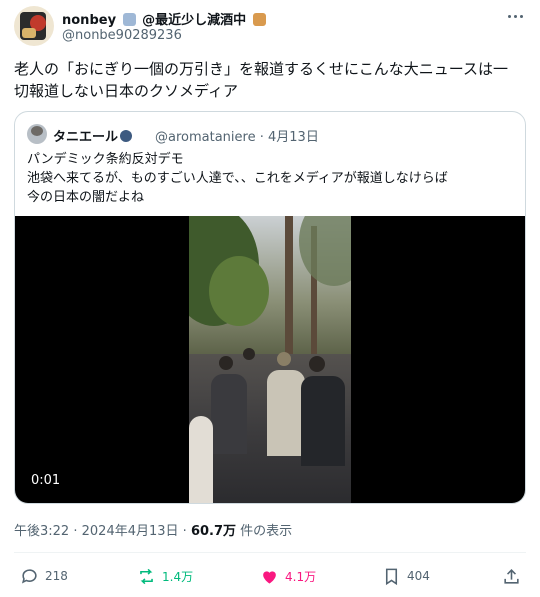 This screenshot has height=597, width=540. What do you see at coordinates (126, 136) in the screenshot?
I see `speaking-head-icon` at bounding box center [126, 136].